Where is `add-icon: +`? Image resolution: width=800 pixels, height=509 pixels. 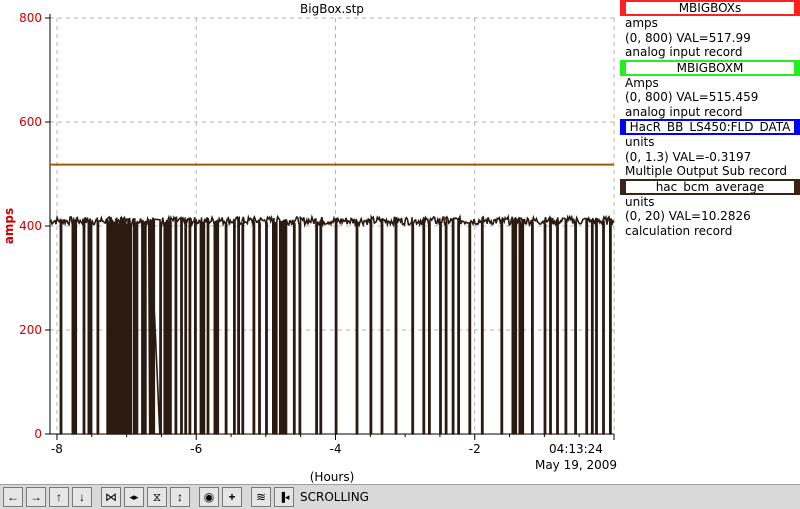 add-icon: + is located at coordinates (232, 497).